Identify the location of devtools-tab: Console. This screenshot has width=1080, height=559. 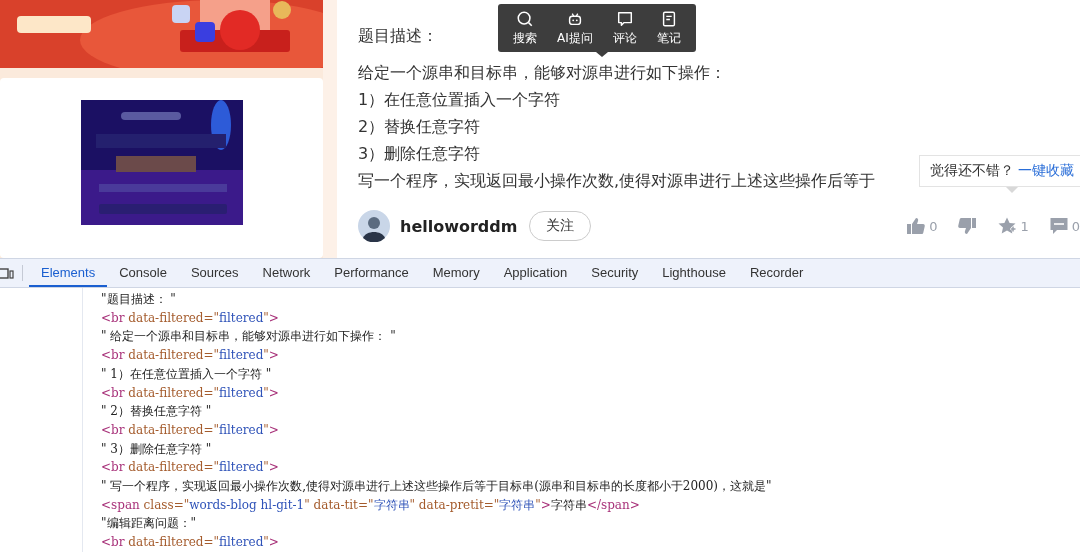
(143, 273).